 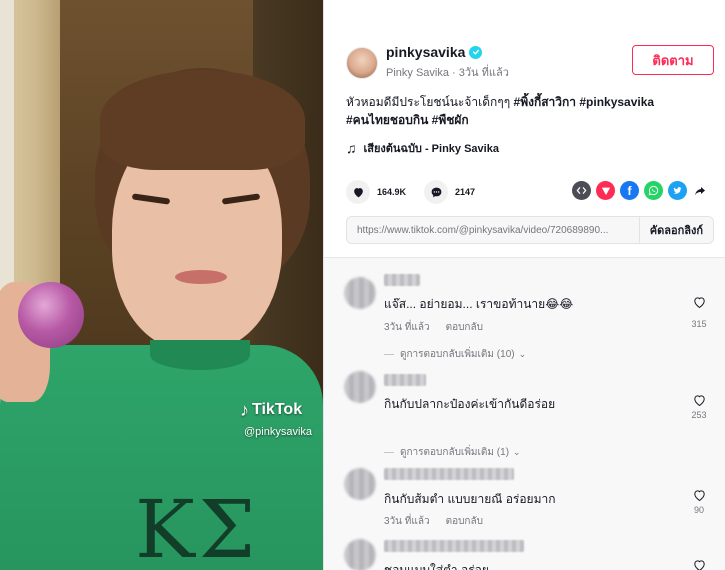 What do you see at coordinates (417, 73) in the screenshot?
I see `author-display-name: Pinky Savika` at bounding box center [417, 73].